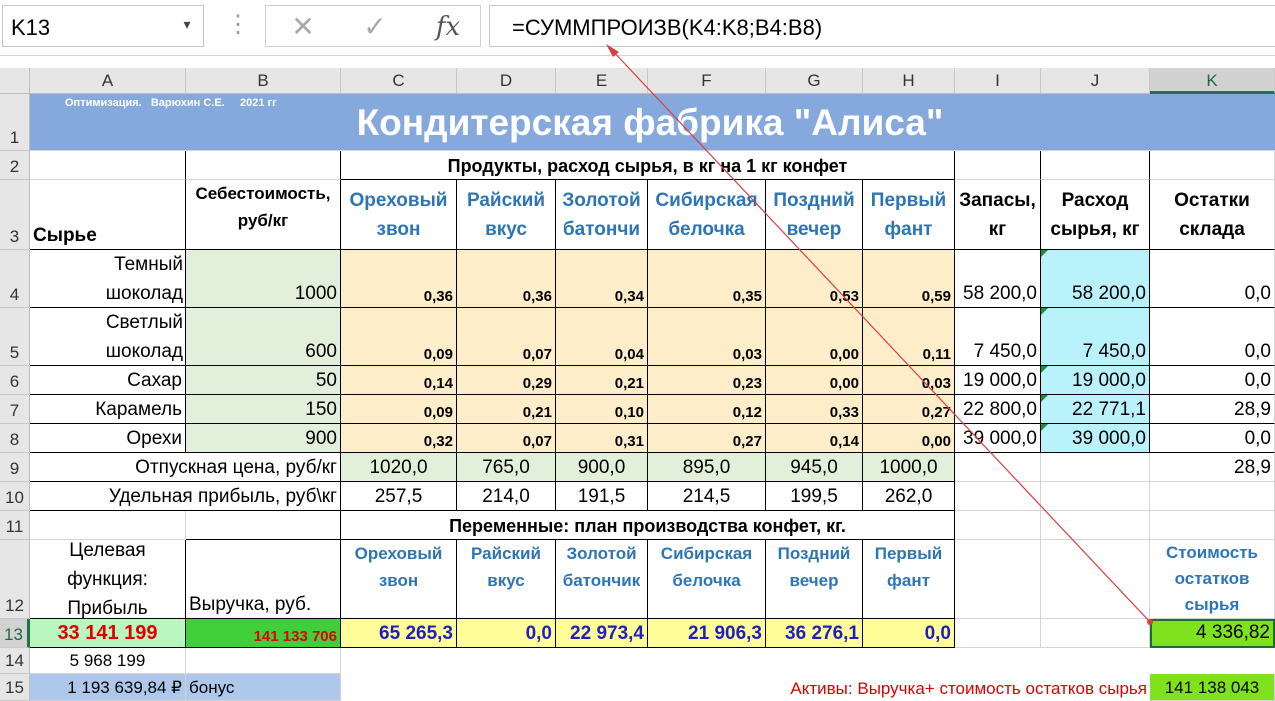  Describe the element at coordinates (263, 633) in the screenshot. I see `revenue-value: 141 133 706` at that location.